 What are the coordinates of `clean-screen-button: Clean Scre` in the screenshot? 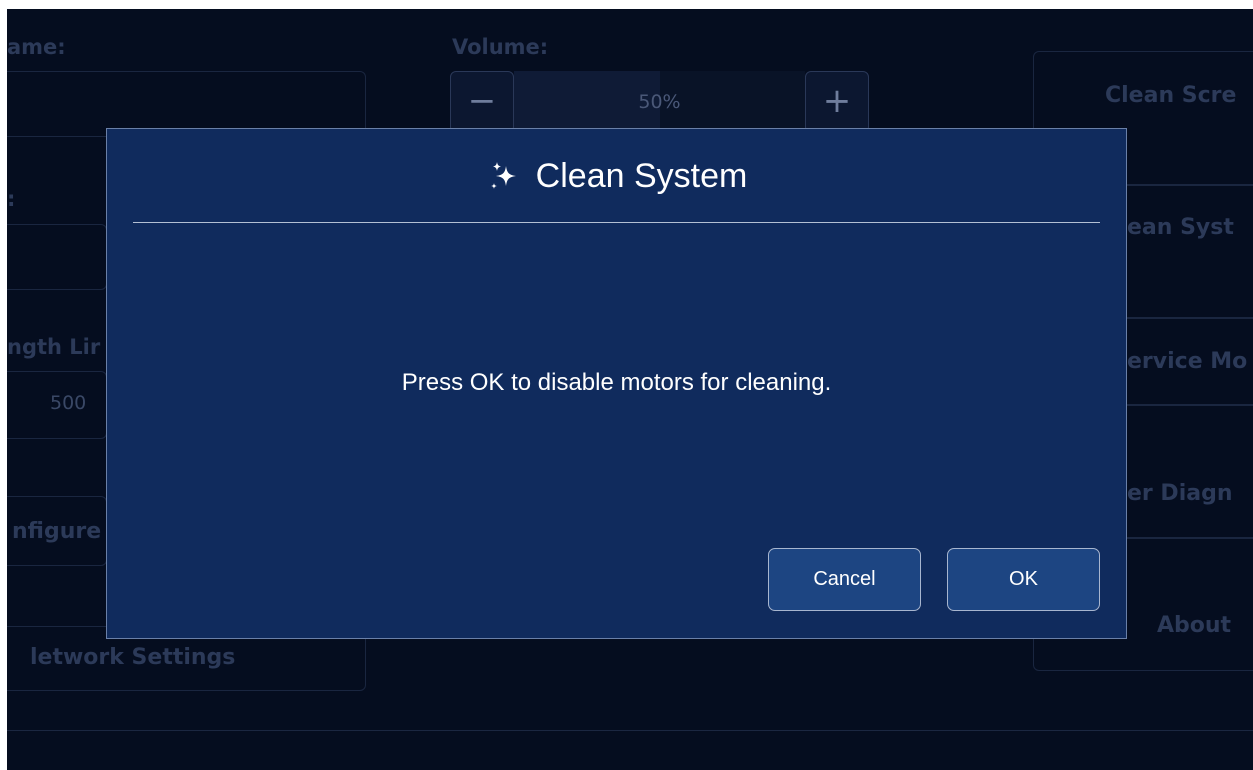 It's located at (1170, 95).